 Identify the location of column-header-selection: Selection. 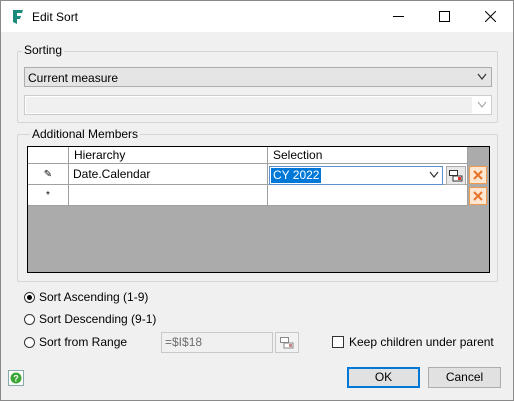
(368, 155).